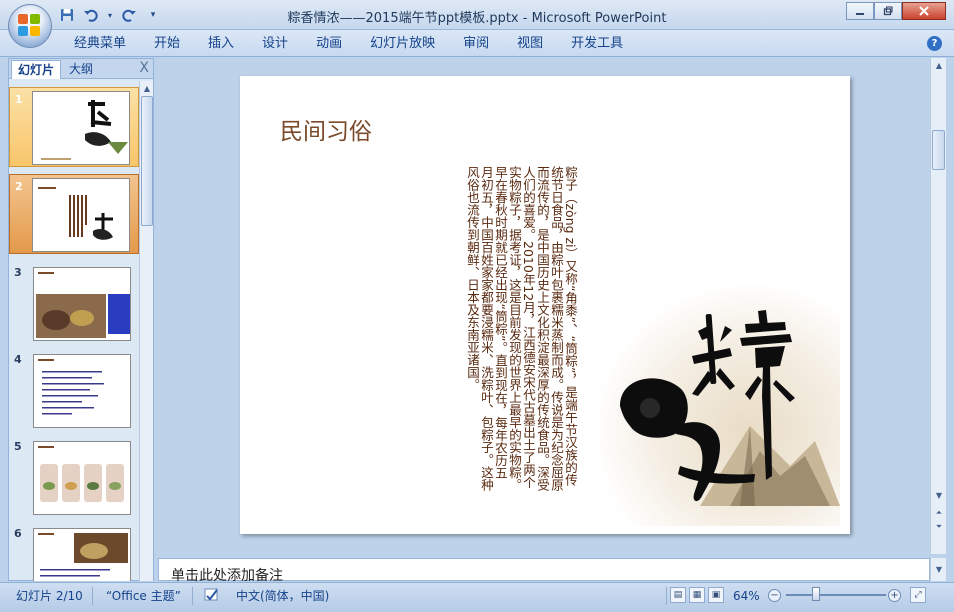  Describe the element at coordinates (282, 596) in the screenshot. I see `language-indicator: 中文(简体，中国)` at that location.